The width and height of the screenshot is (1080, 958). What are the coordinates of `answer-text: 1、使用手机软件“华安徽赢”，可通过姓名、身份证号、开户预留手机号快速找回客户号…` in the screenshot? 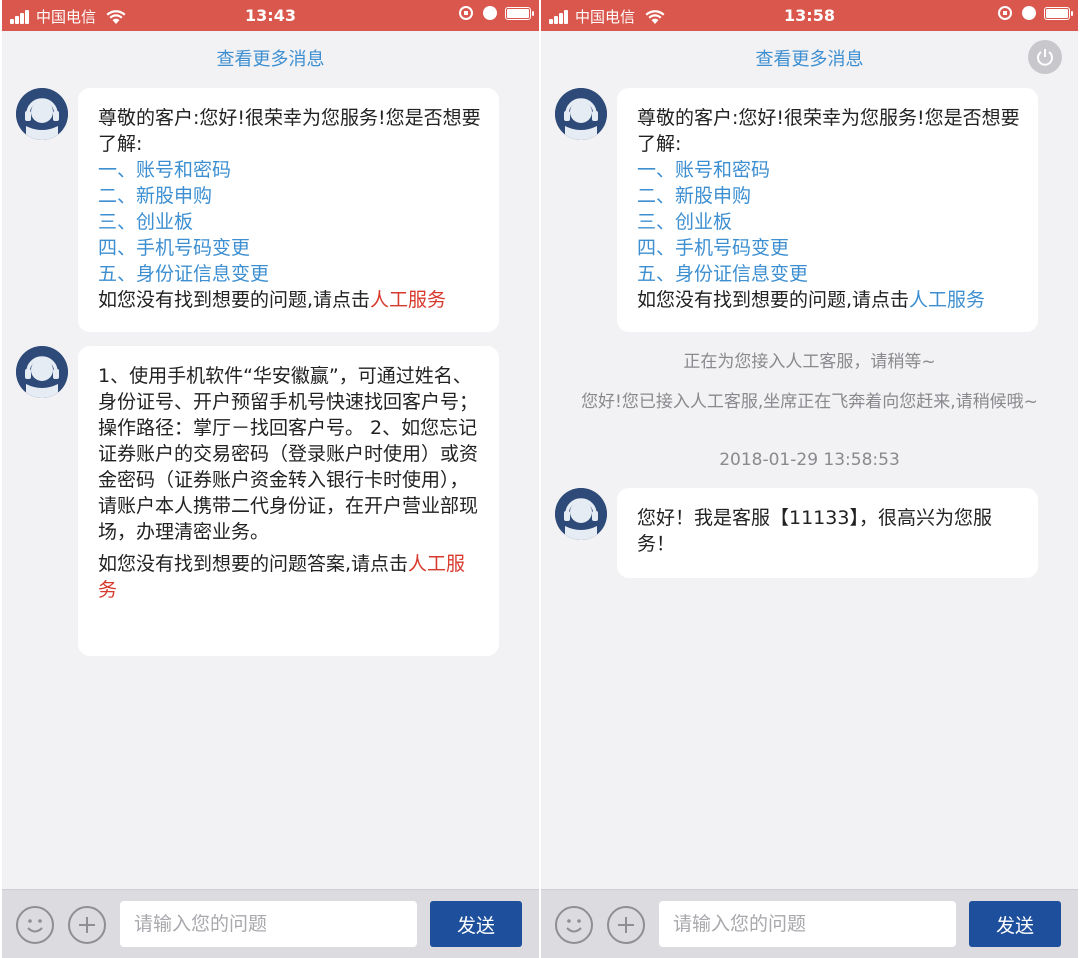 It's located at (288, 454).